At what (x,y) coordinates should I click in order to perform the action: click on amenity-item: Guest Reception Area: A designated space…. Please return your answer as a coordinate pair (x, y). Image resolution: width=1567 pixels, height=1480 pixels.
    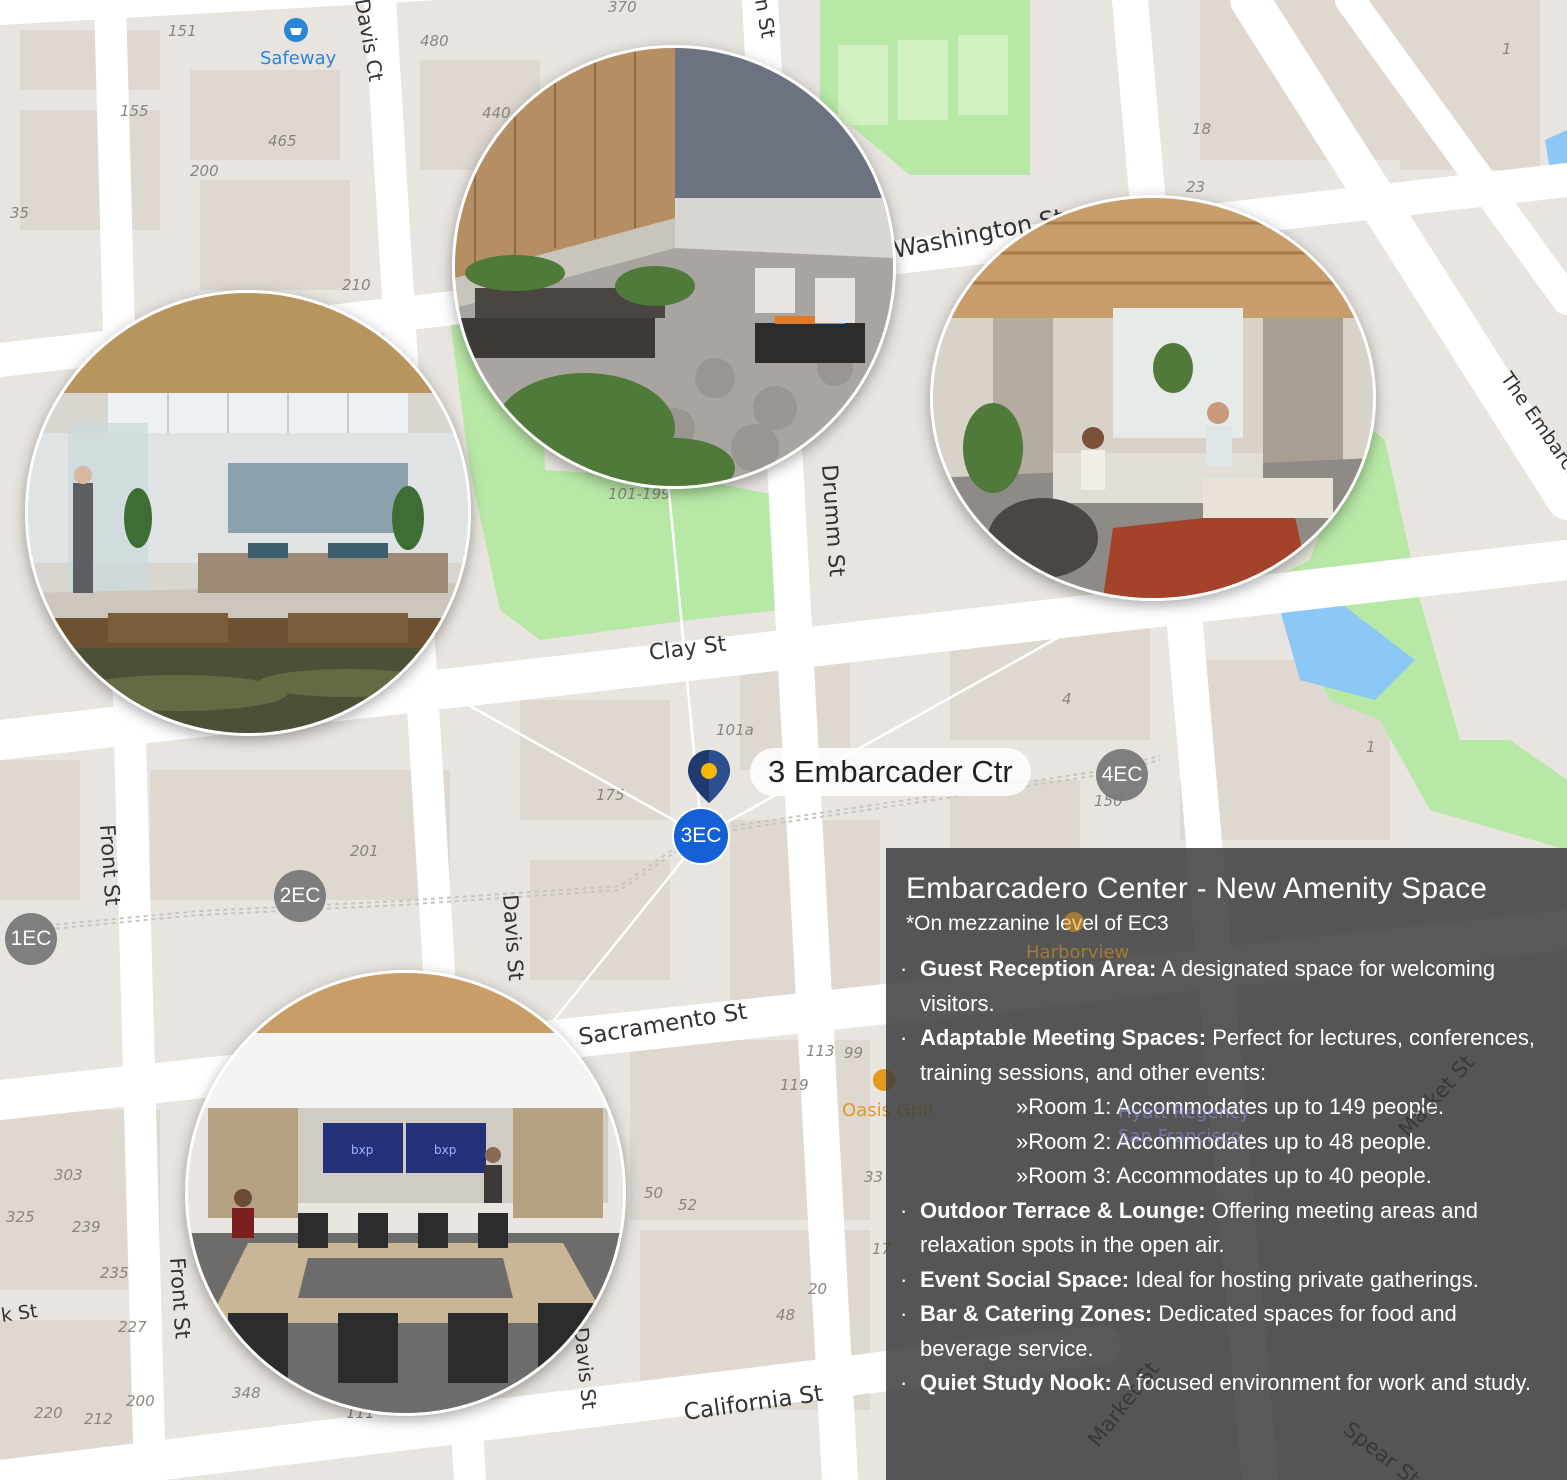
    Looking at the image, I should click on (1223, 986).